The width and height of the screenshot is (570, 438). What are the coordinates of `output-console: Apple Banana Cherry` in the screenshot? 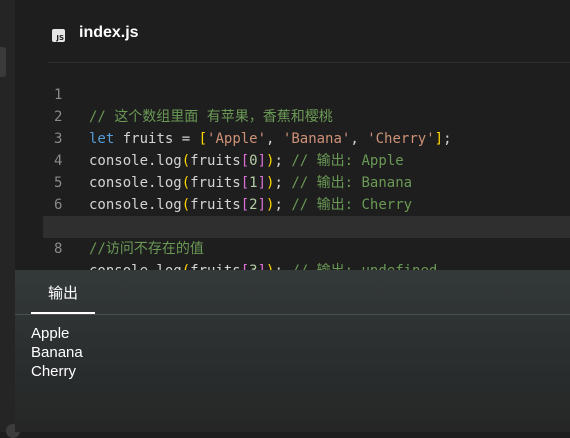 It's located at (57, 352).